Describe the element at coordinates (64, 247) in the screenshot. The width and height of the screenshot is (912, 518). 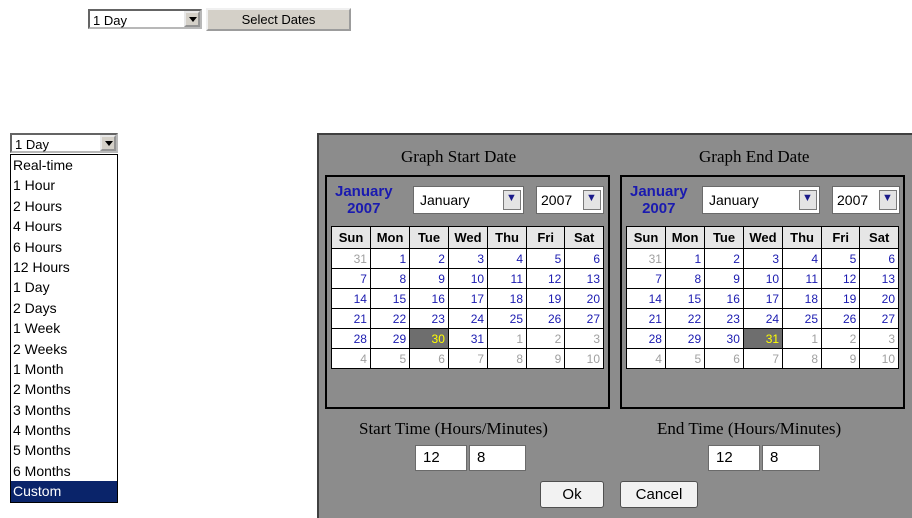
I see `range-option: 6 Hours` at that location.